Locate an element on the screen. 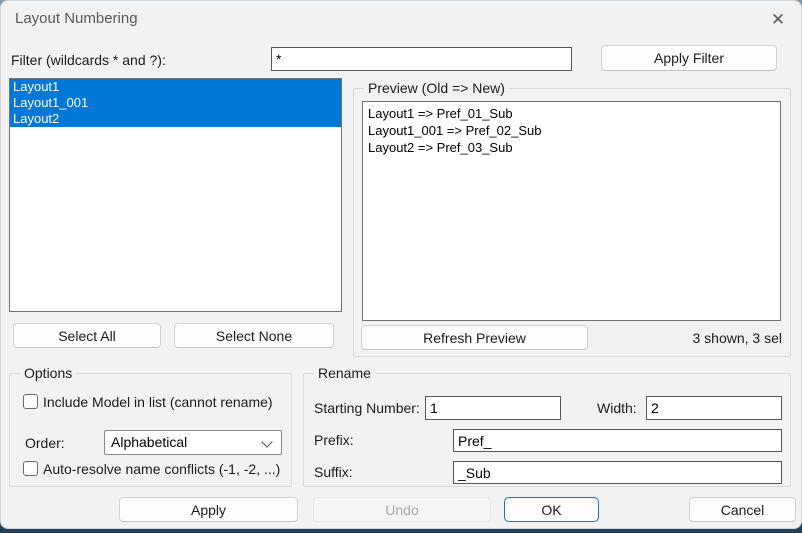  cancel-button: Cancel is located at coordinates (742, 509).